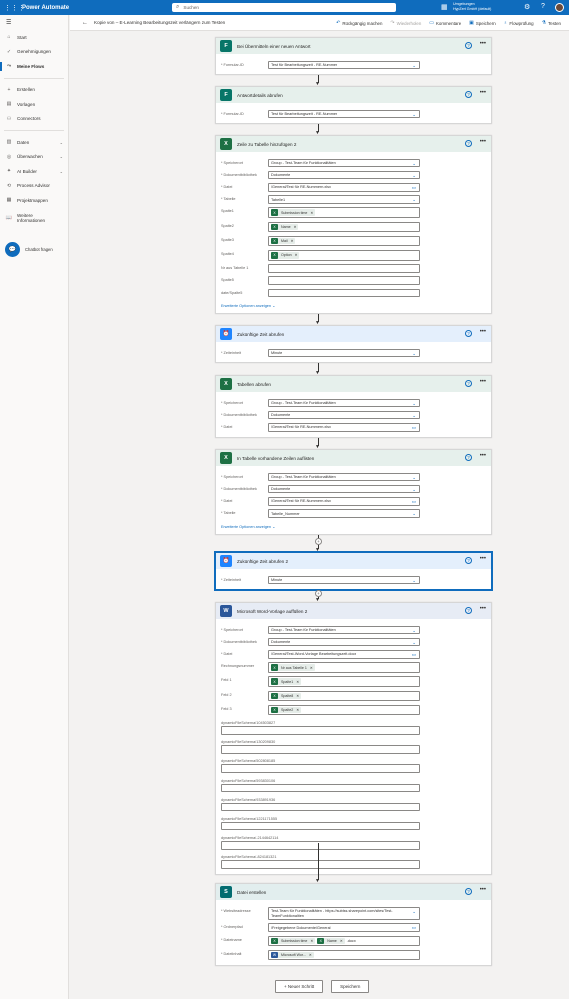  What do you see at coordinates (284, 7) in the screenshot?
I see `search-box: ⌕ Suchen` at bounding box center [284, 7].